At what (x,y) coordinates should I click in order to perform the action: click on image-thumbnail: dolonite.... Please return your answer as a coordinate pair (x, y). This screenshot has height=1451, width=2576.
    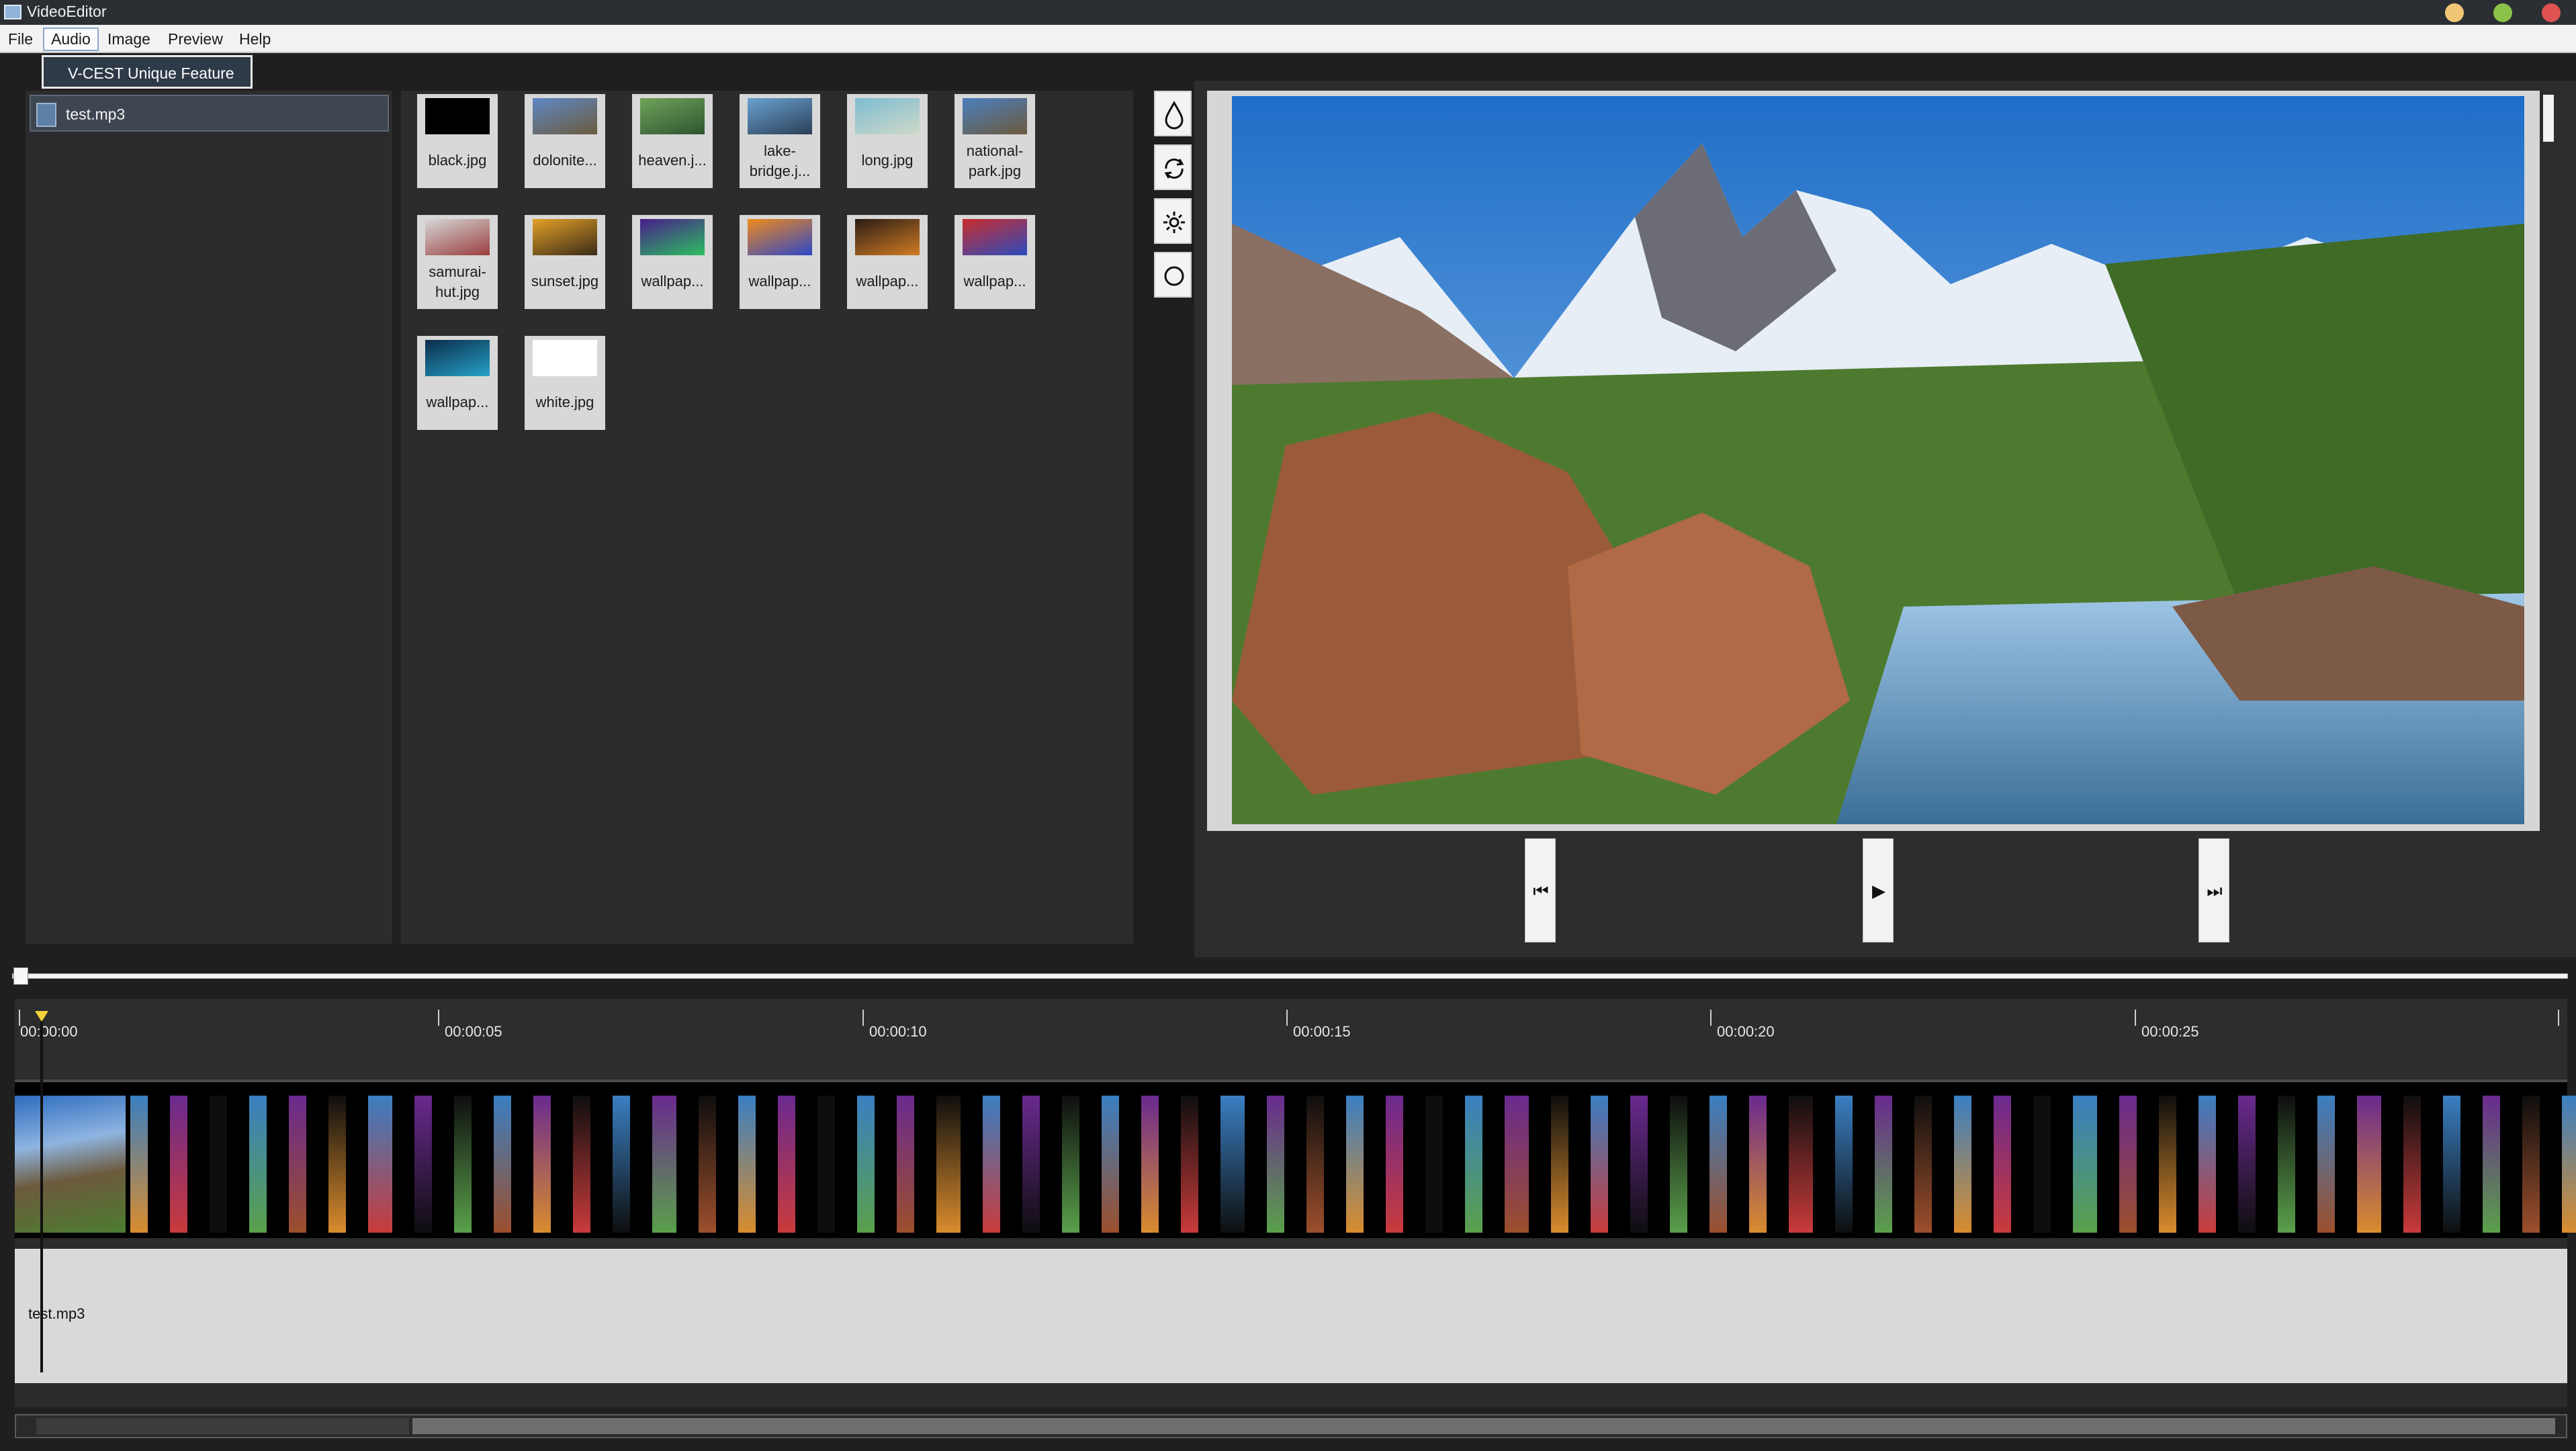
    Looking at the image, I should click on (565, 141).